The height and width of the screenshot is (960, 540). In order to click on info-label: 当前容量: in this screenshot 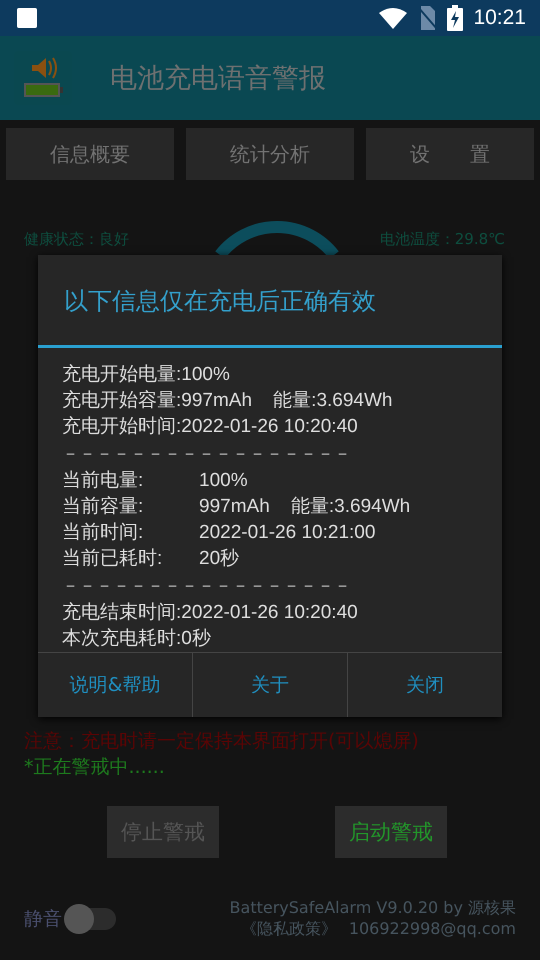, I will do `click(103, 507)`.